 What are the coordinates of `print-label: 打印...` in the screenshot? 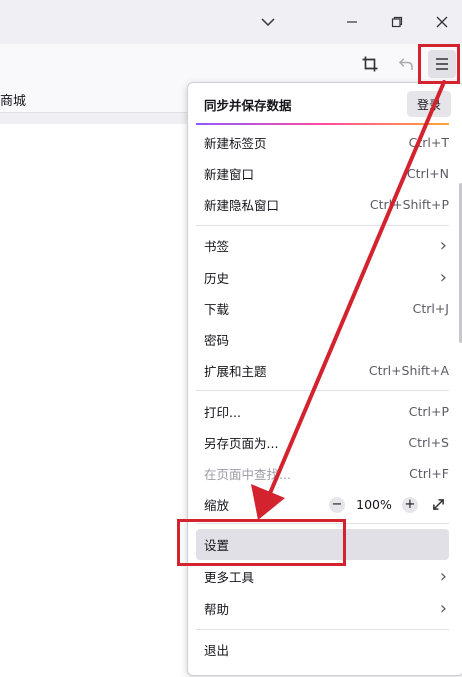 It's located at (222, 412).